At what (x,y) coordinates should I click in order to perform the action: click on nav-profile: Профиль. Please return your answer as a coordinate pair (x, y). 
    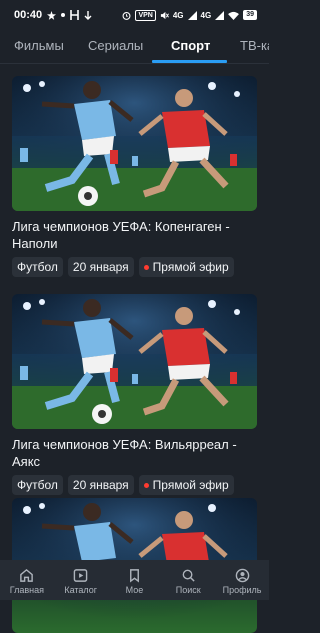
    Looking at the image, I should click on (242, 581).